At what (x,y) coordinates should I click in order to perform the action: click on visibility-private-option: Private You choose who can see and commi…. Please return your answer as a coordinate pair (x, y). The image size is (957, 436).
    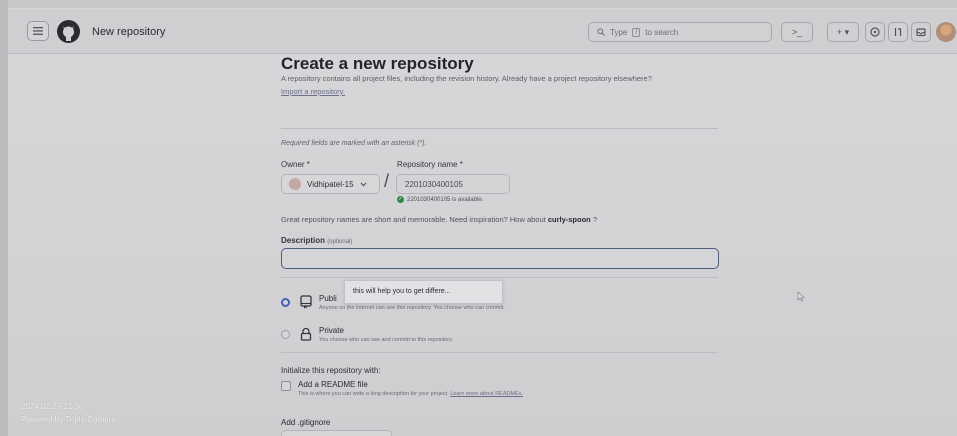
    Looking at the image, I should click on (367, 334).